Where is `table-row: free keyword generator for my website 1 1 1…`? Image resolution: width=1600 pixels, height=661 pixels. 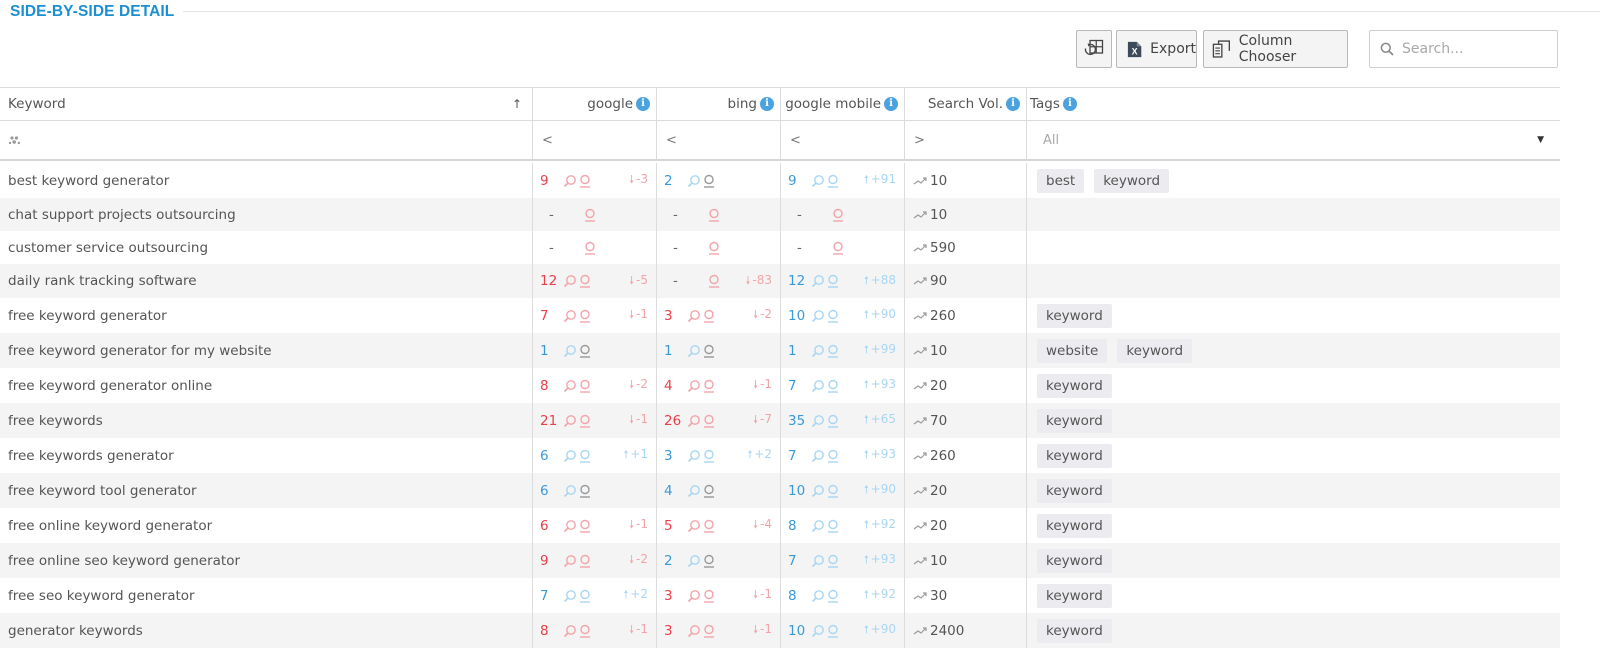
table-row: free keyword generator for my website 1 1 1… is located at coordinates (780, 350).